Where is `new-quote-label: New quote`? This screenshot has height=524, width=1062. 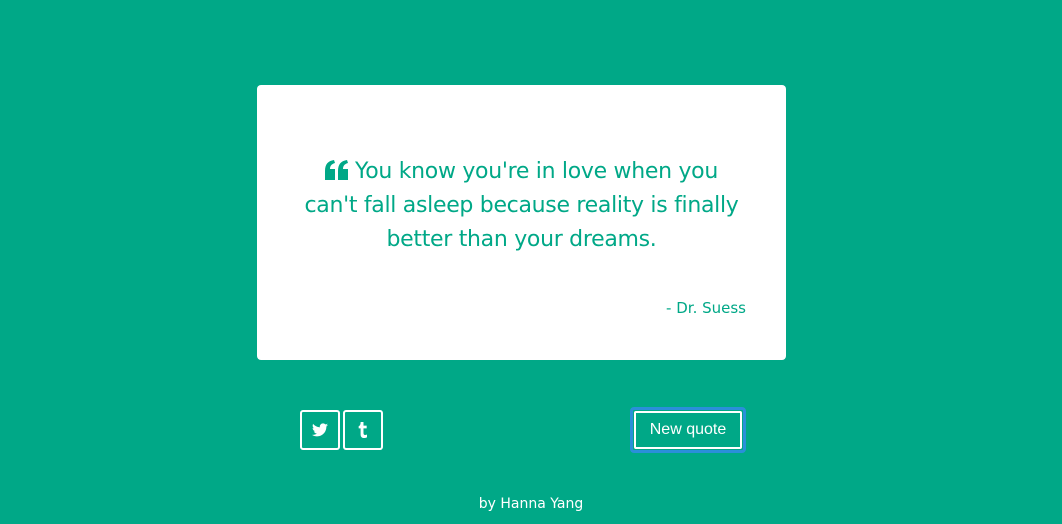 new-quote-label: New quote is located at coordinates (688, 430).